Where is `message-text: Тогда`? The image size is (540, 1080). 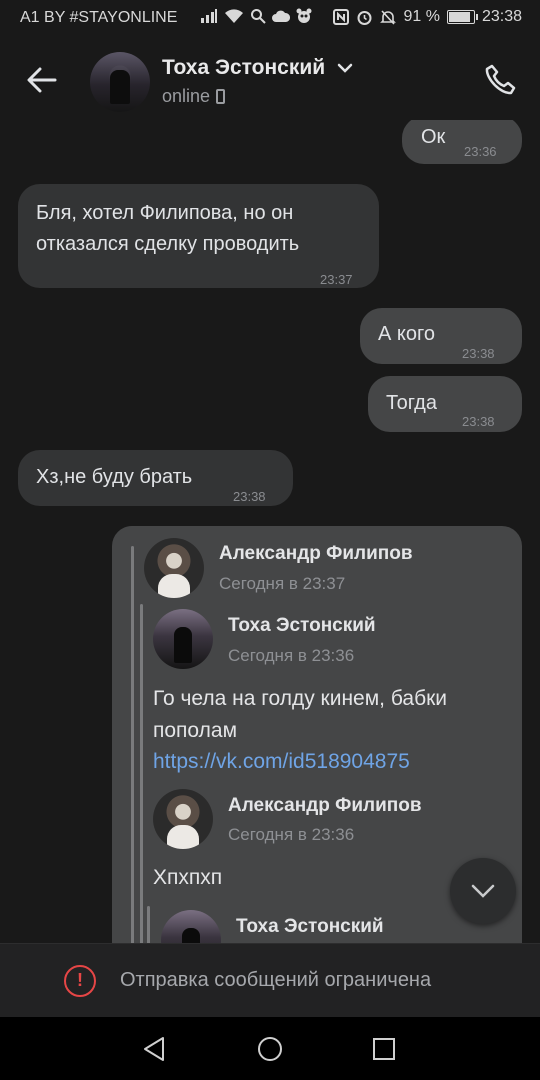
message-text: Тогда is located at coordinates (411, 403).